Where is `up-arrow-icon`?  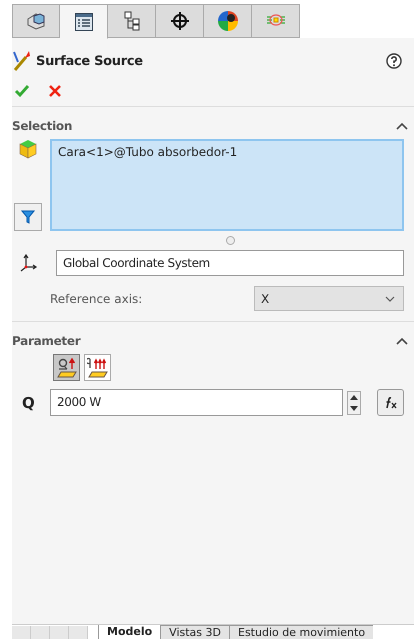 up-arrow-icon is located at coordinates (354, 397).